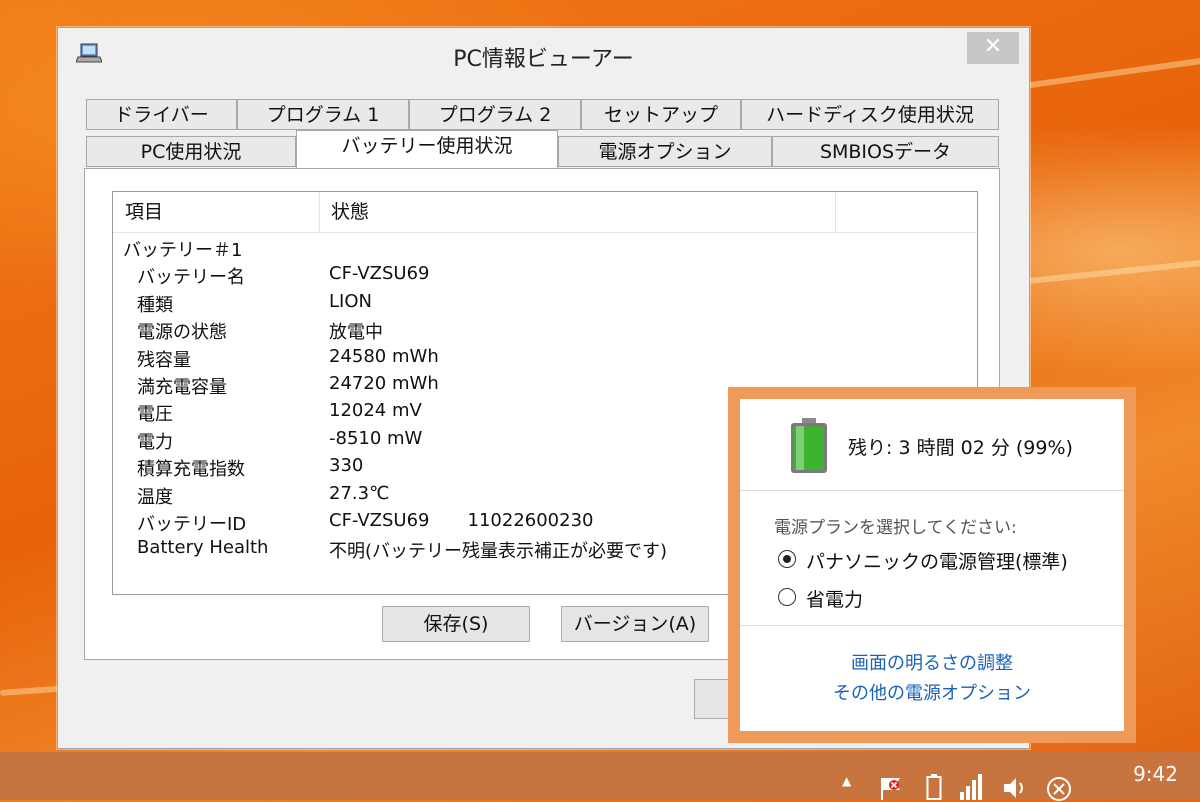 The height and width of the screenshot is (802, 1200). I want to click on item-label: 種類, so click(155, 305).